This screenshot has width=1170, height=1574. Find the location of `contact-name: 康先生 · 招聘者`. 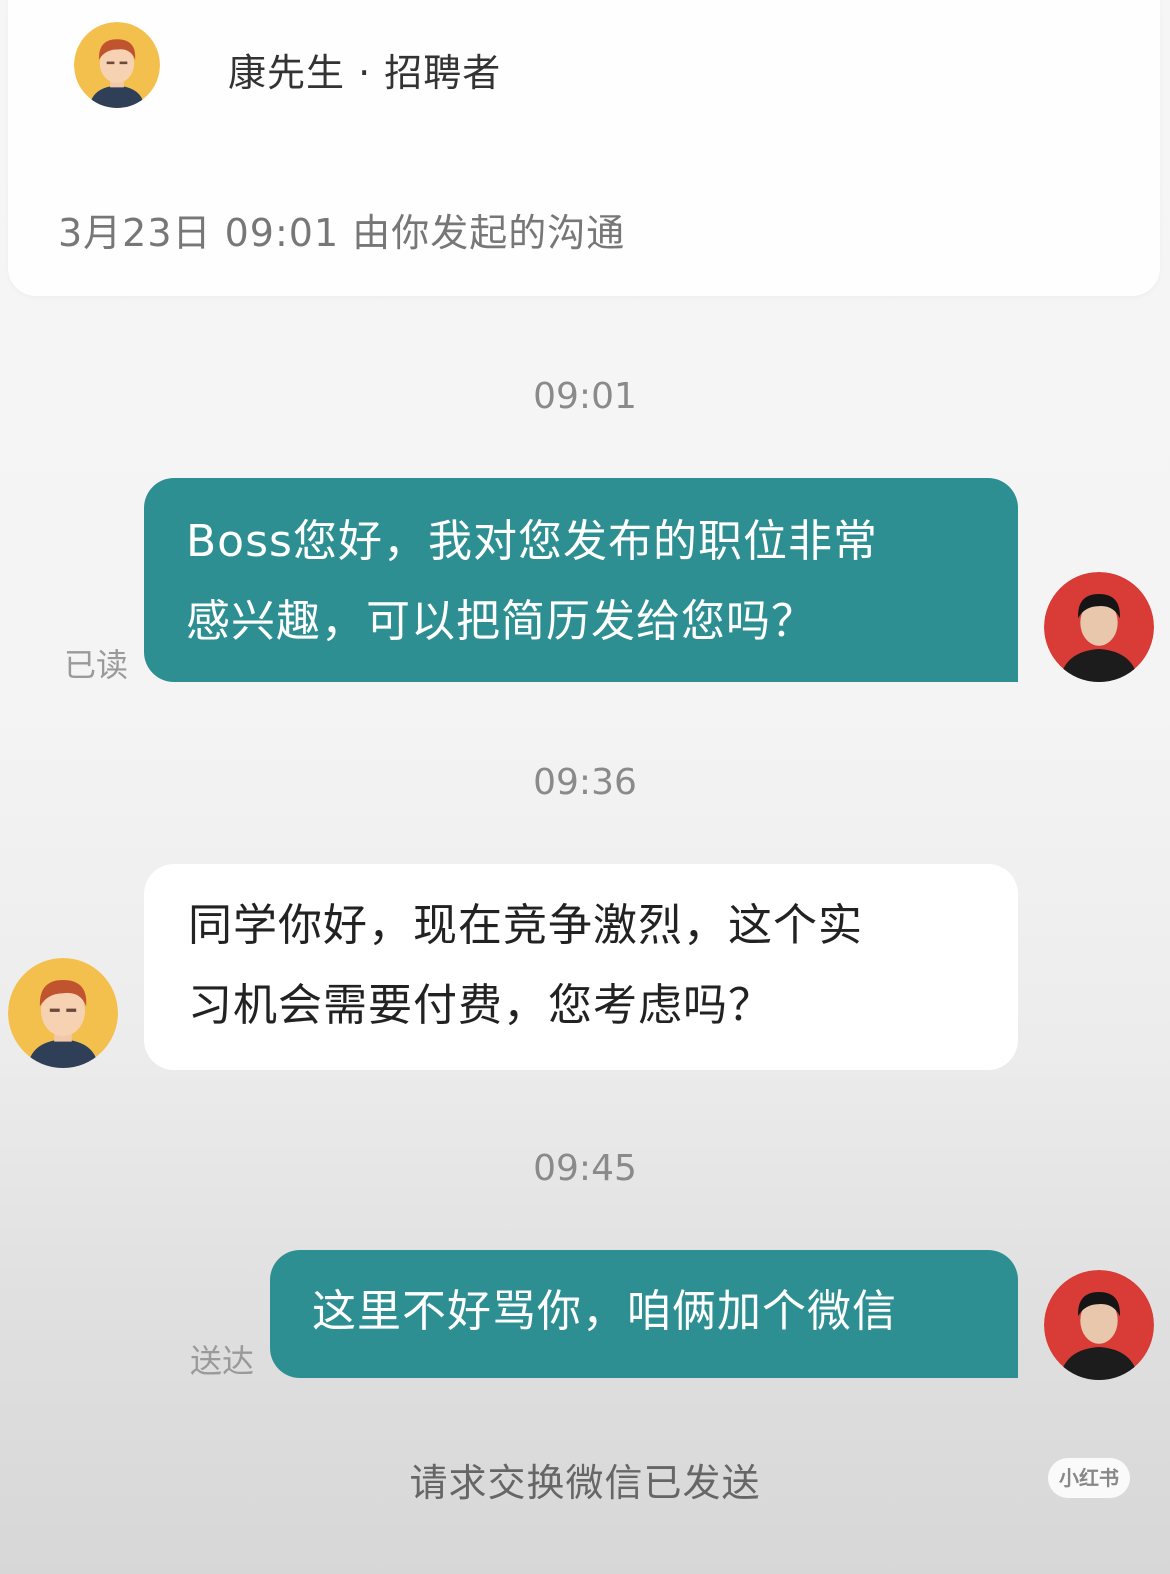

contact-name: 康先生 · 招聘者 is located at coordinates (365, 73).